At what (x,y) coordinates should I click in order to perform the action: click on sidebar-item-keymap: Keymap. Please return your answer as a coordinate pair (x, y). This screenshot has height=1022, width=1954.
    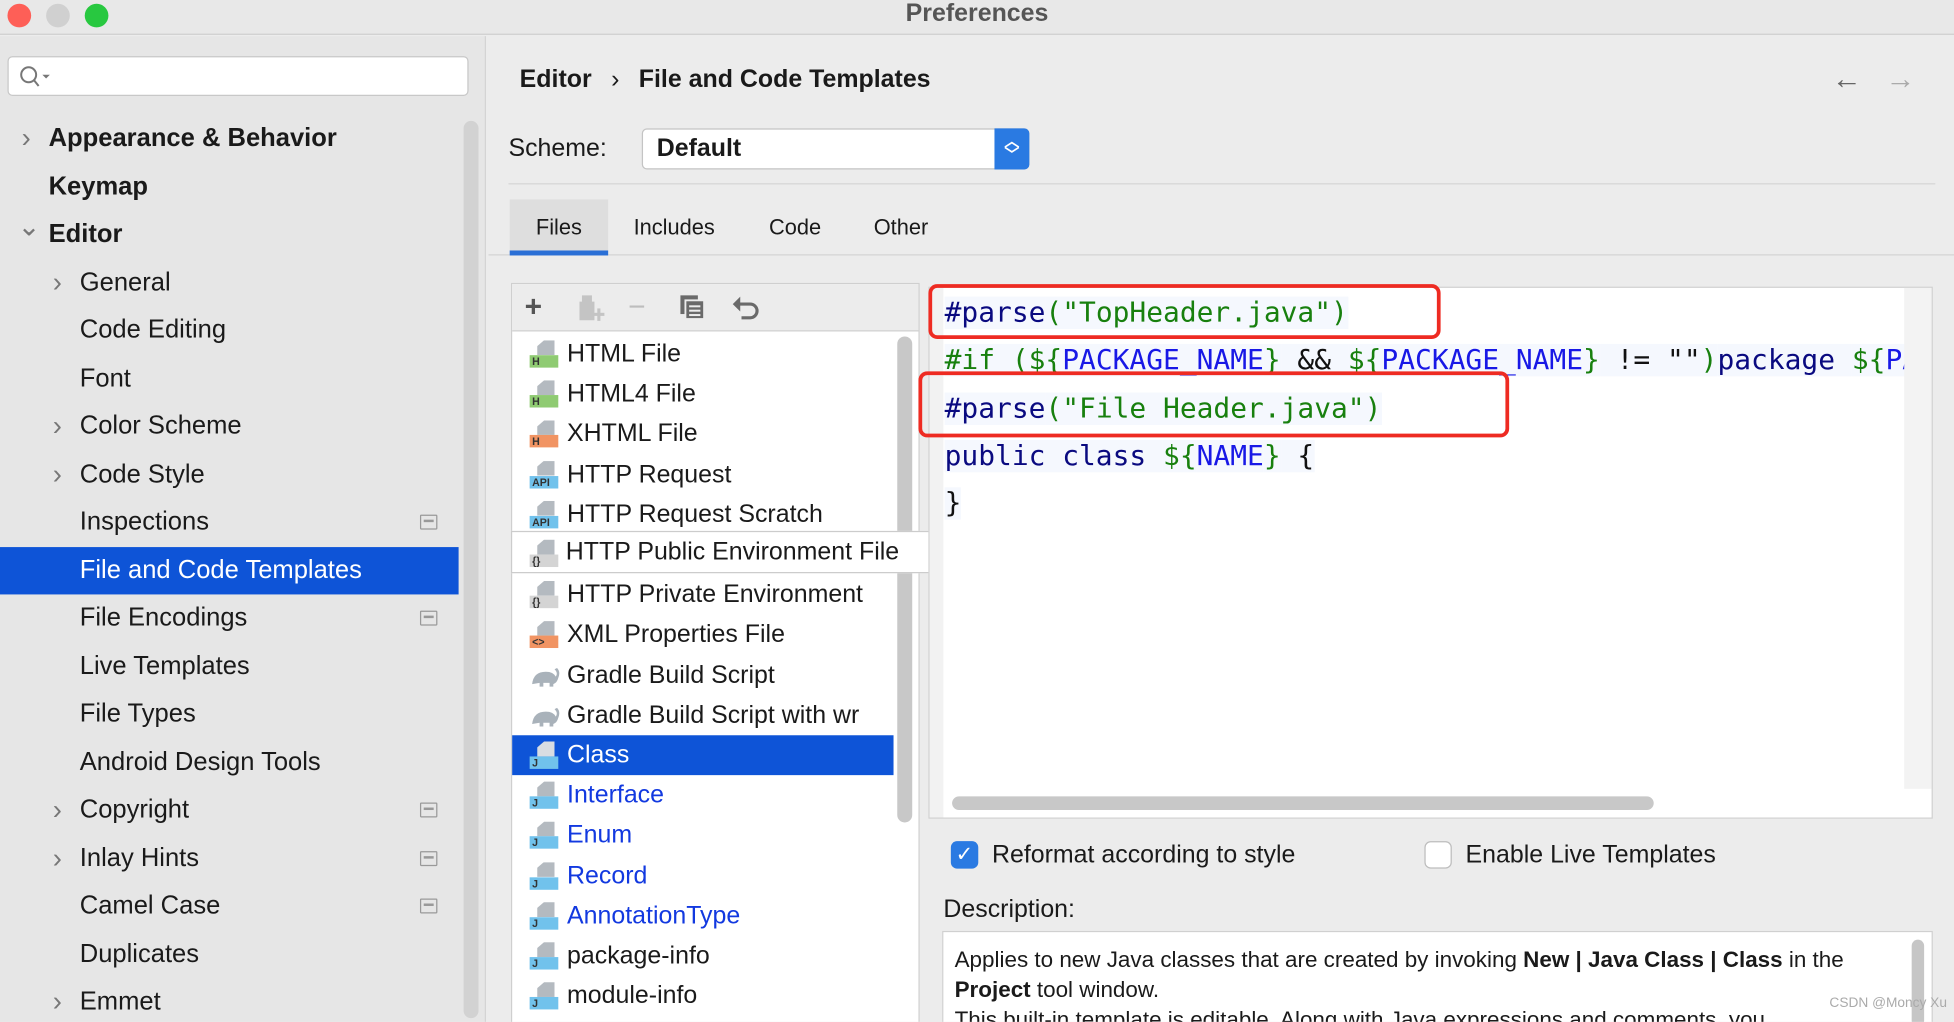
    Looking at the image, I should click on (229, 186).